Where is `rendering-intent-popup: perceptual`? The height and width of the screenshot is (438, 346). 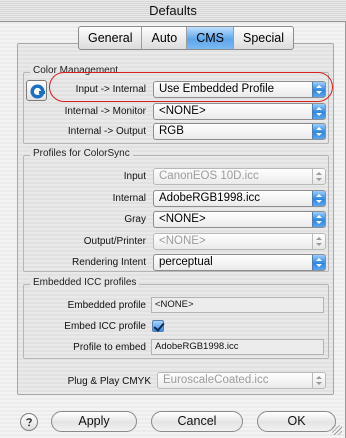 rendering-intent-popup: perceptual is located at coordinates (239, 262).